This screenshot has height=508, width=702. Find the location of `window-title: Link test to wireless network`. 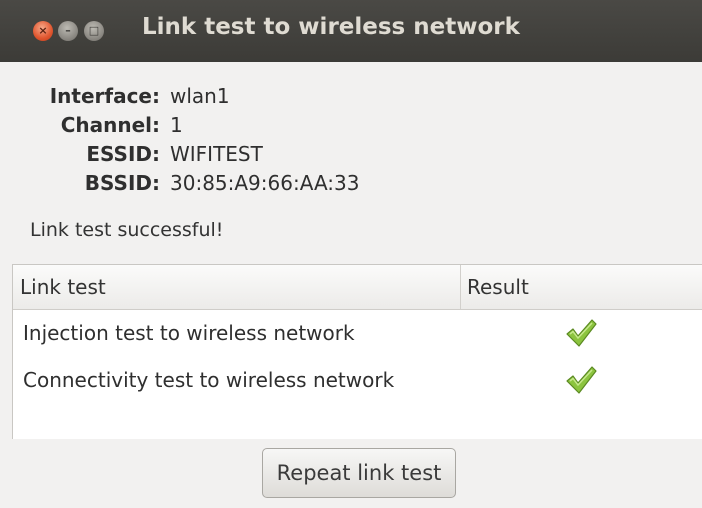

window-title: Link test to wireless network is located at coordinates (331, 27).